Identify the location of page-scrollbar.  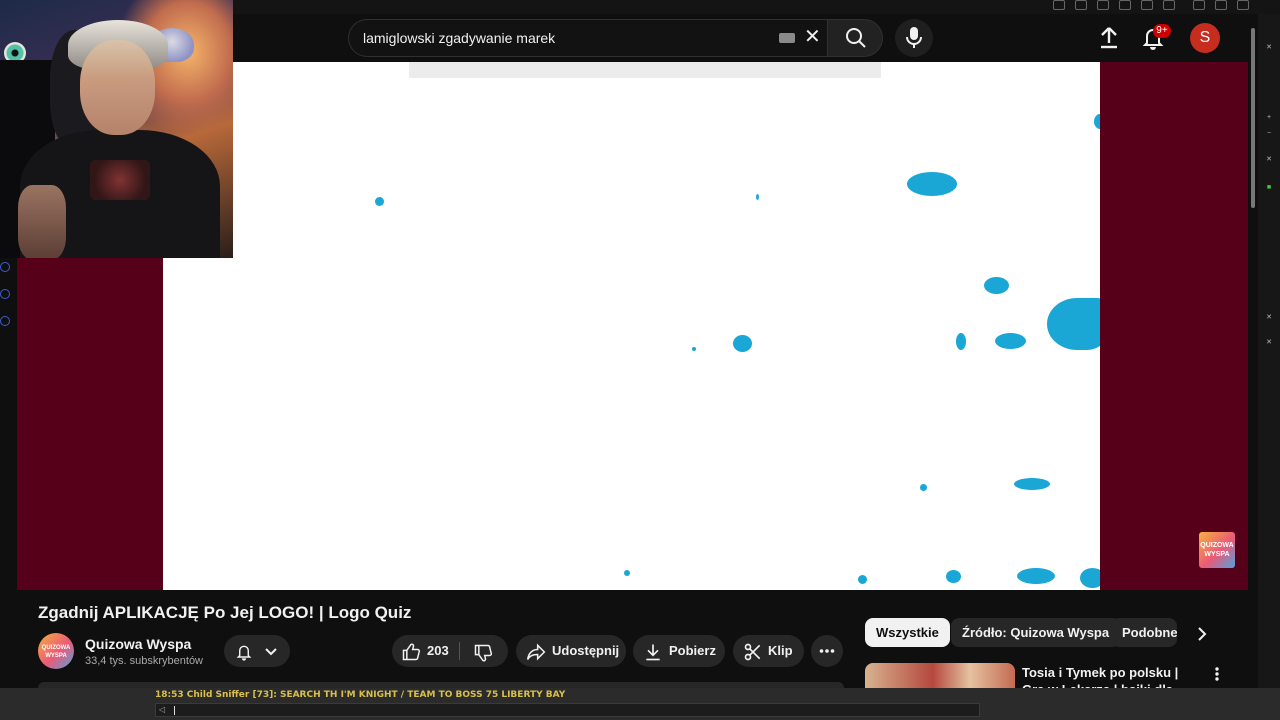
(1253, 354).